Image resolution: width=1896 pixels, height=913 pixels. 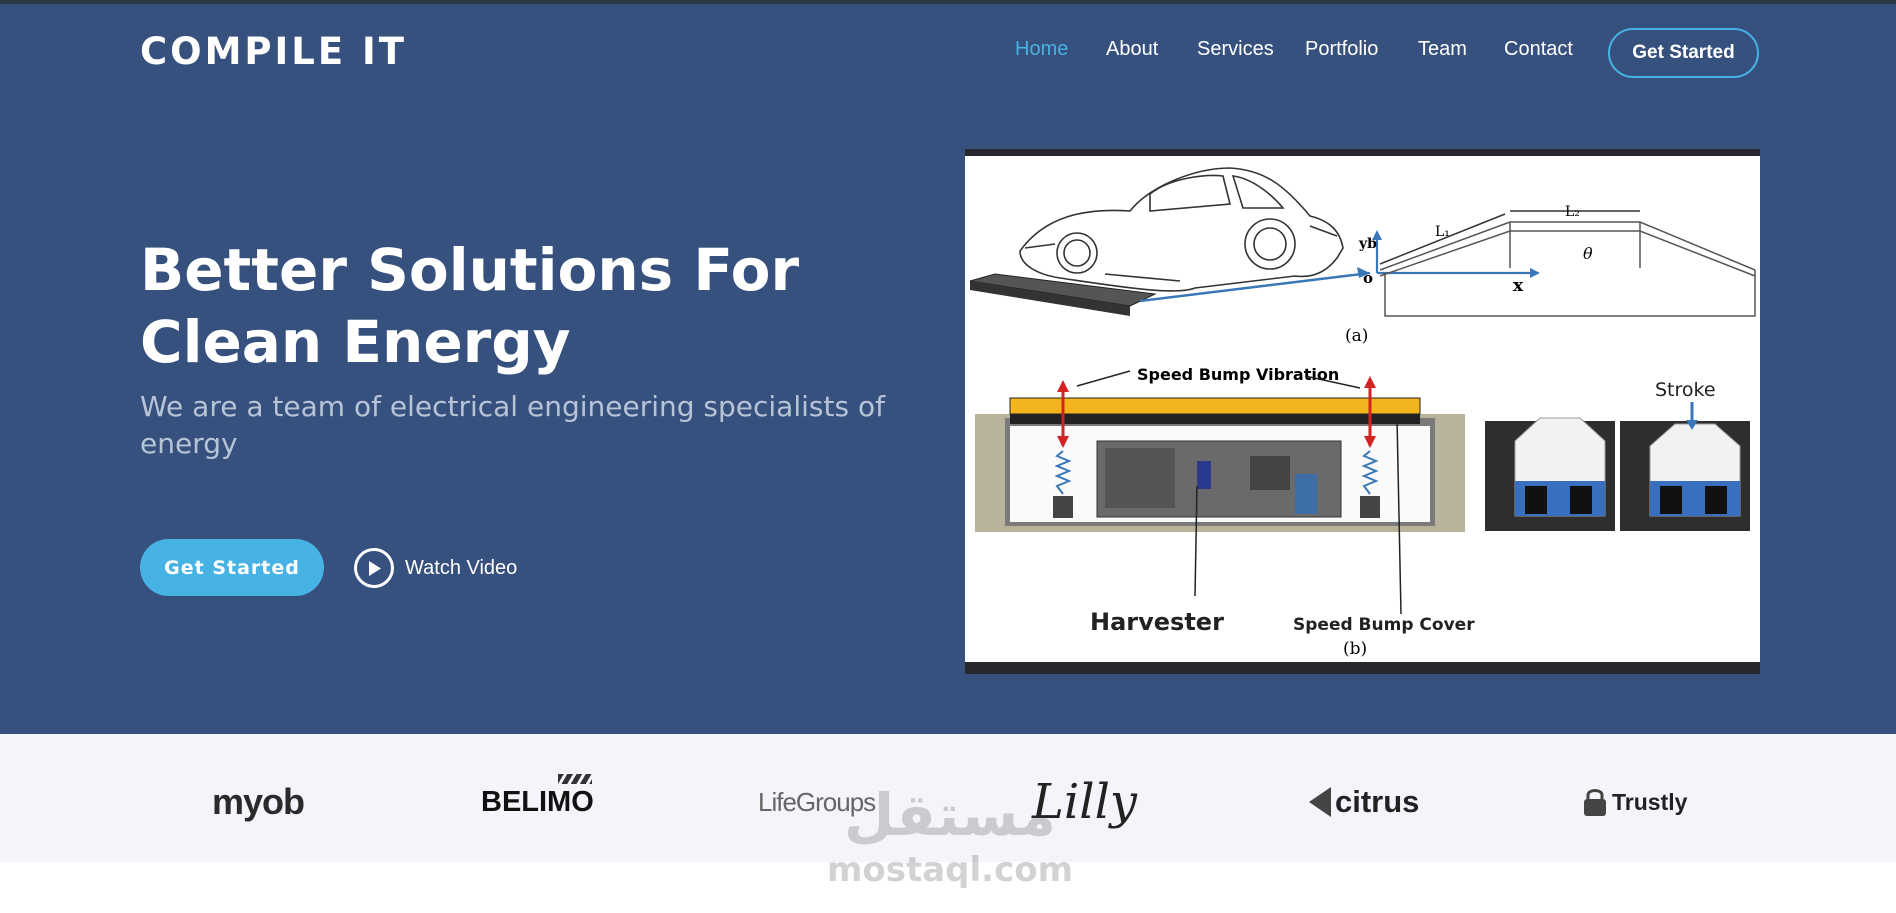 What do you see at coordinates (1442, 232) in the screenshot?
I see `label-l1: L₁` at bounding box center [1442, 232].